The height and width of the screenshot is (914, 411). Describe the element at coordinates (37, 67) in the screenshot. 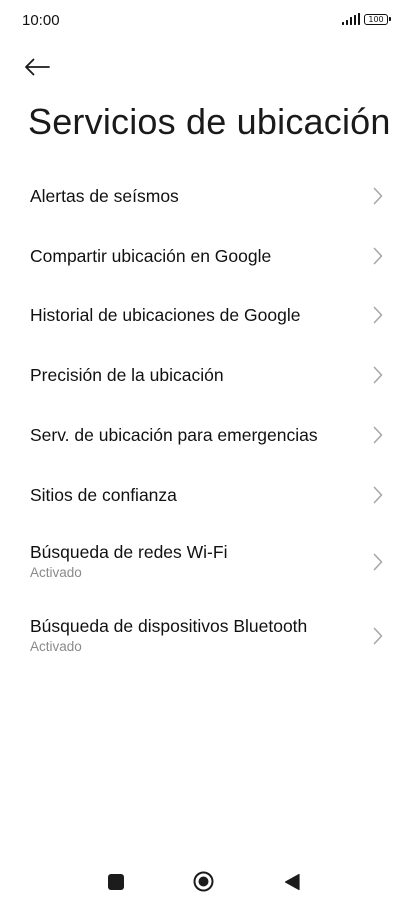

I see `arrow-left-icon` at that location.